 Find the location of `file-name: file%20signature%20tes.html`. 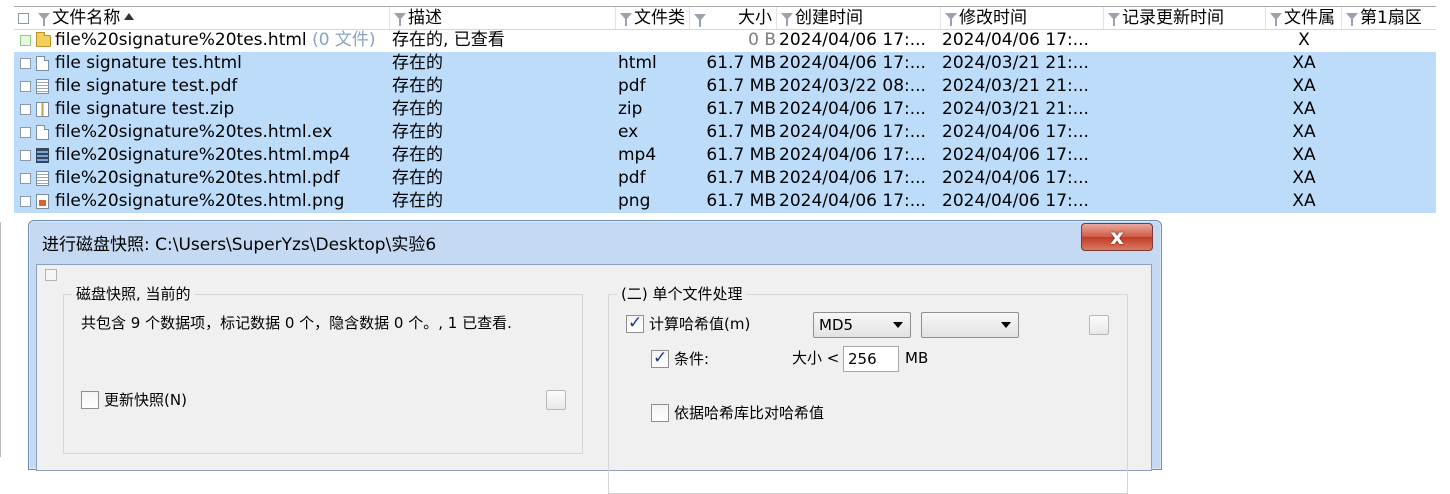

file-name: file%20signature%20tes.html is located at coordinates (181, 40).